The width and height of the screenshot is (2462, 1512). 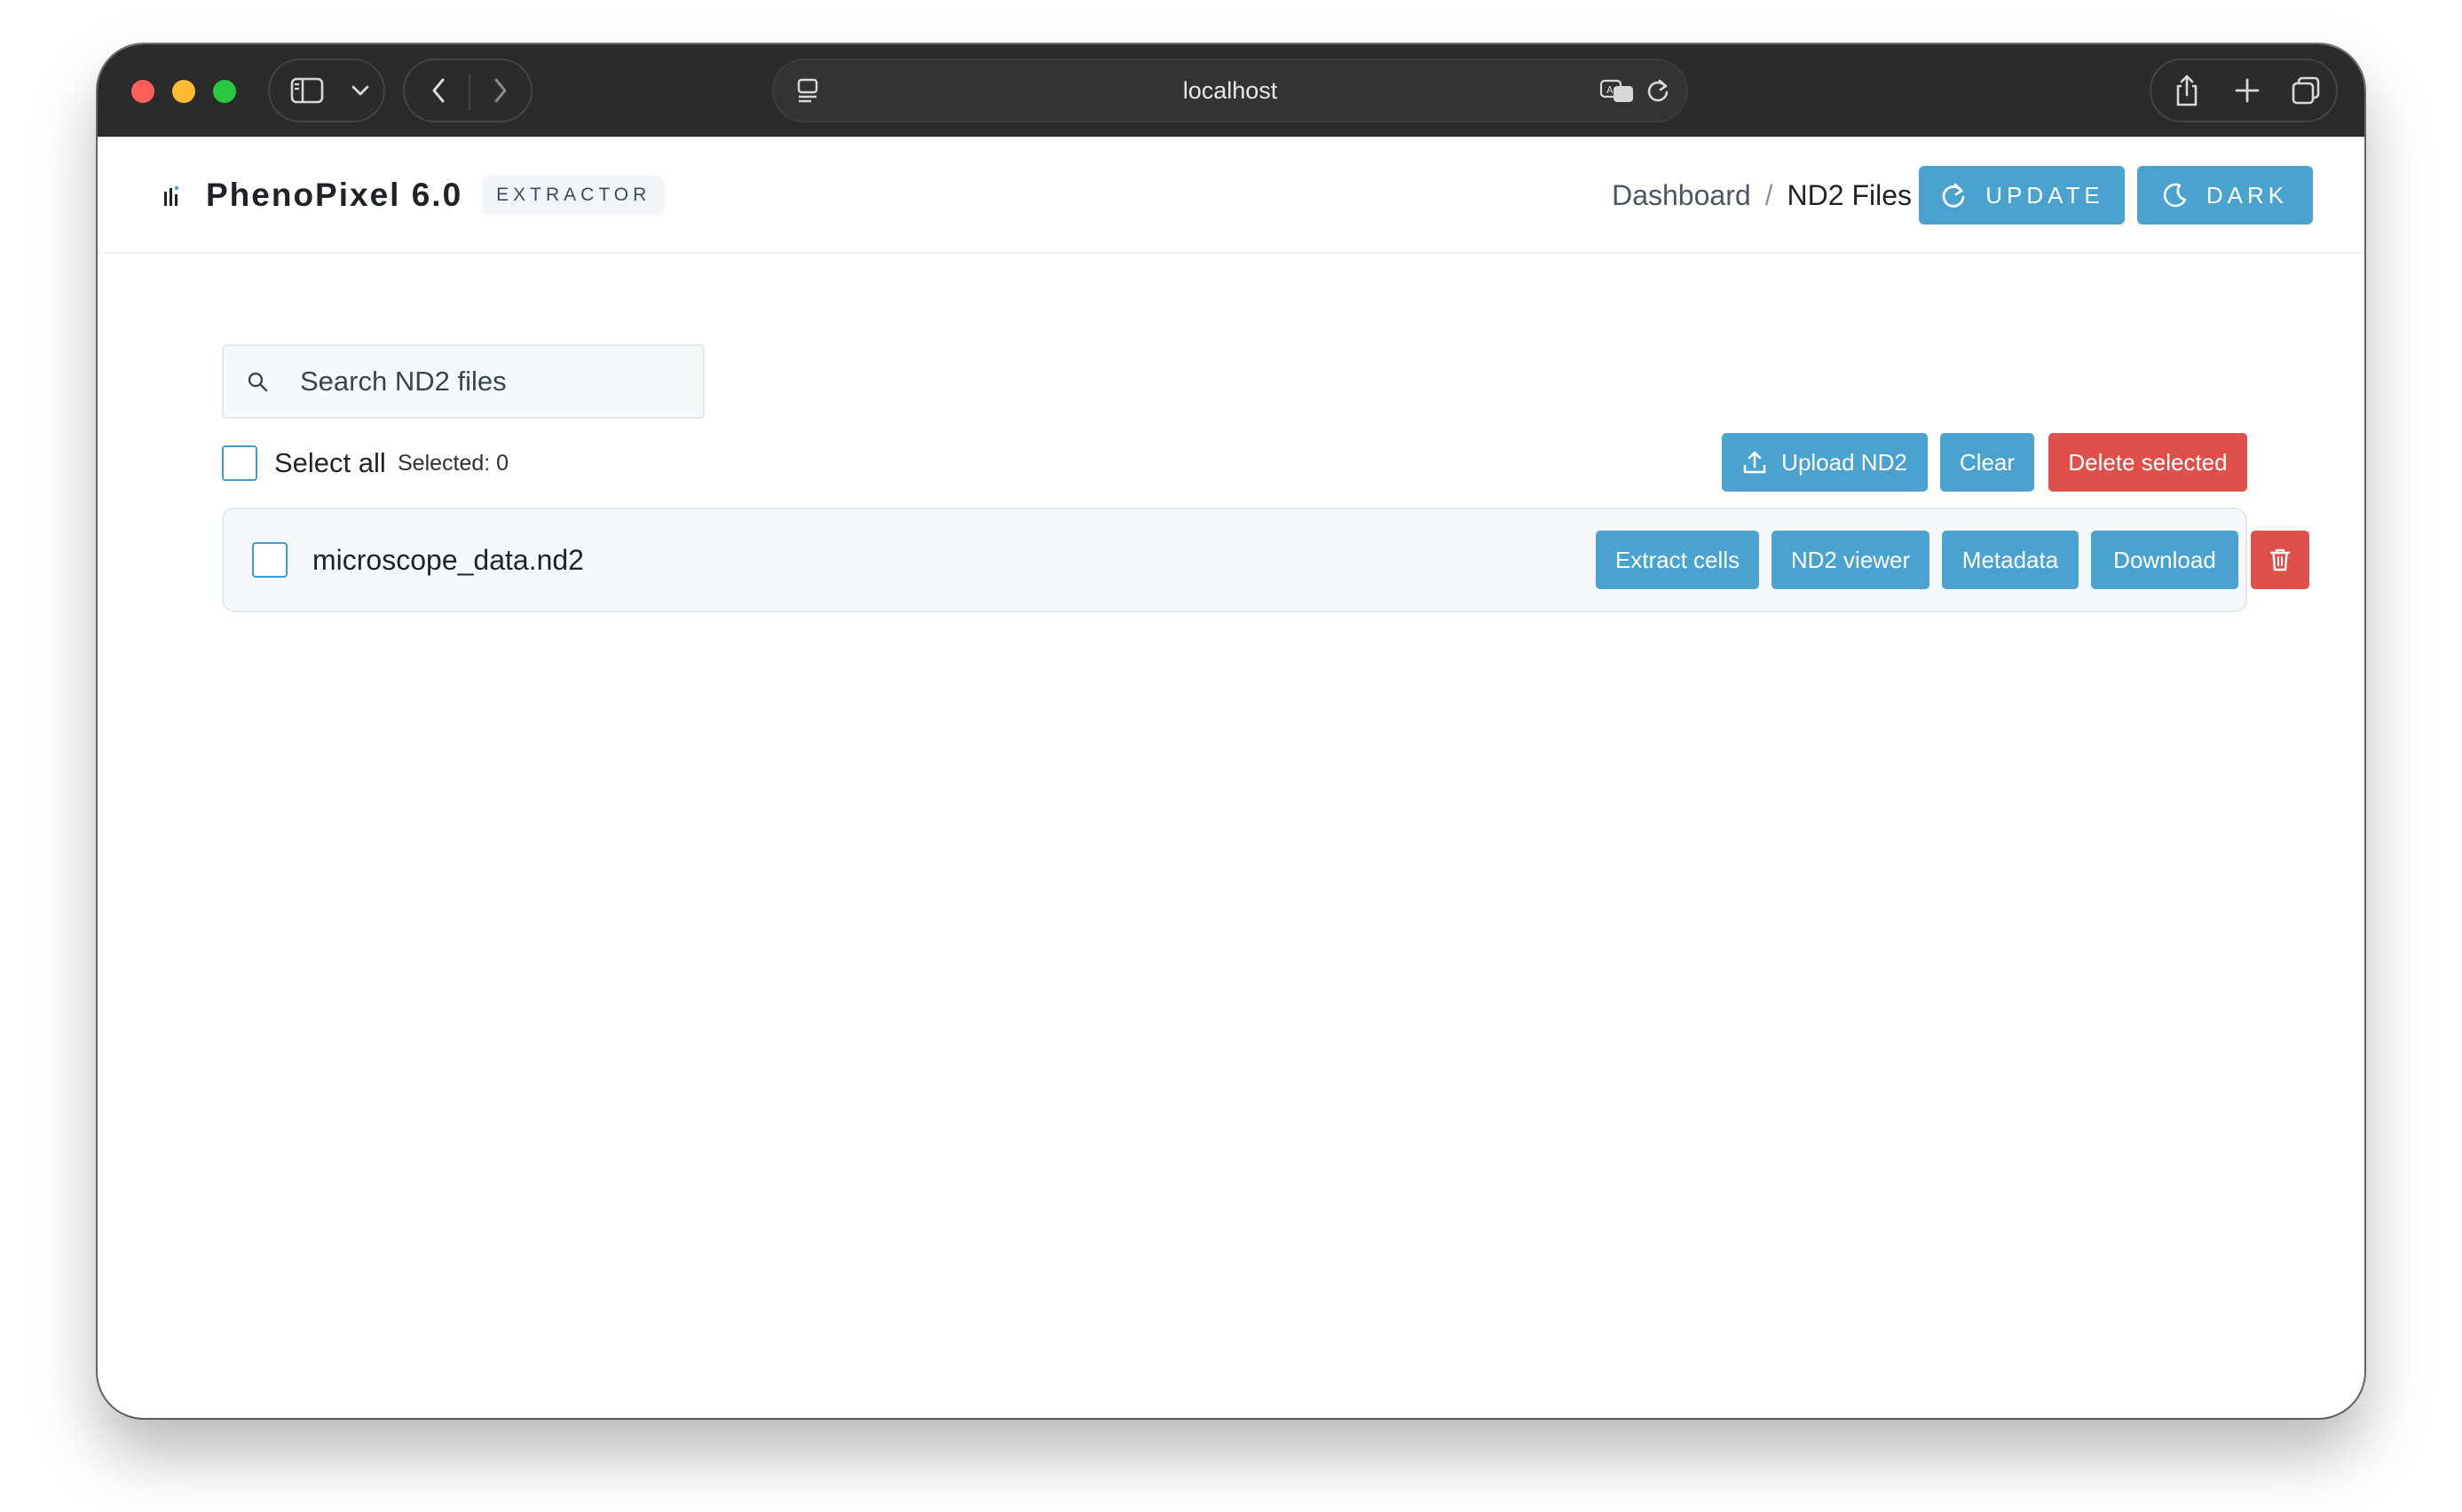 I want to click on logo-icon, so click(x=171, y=196).